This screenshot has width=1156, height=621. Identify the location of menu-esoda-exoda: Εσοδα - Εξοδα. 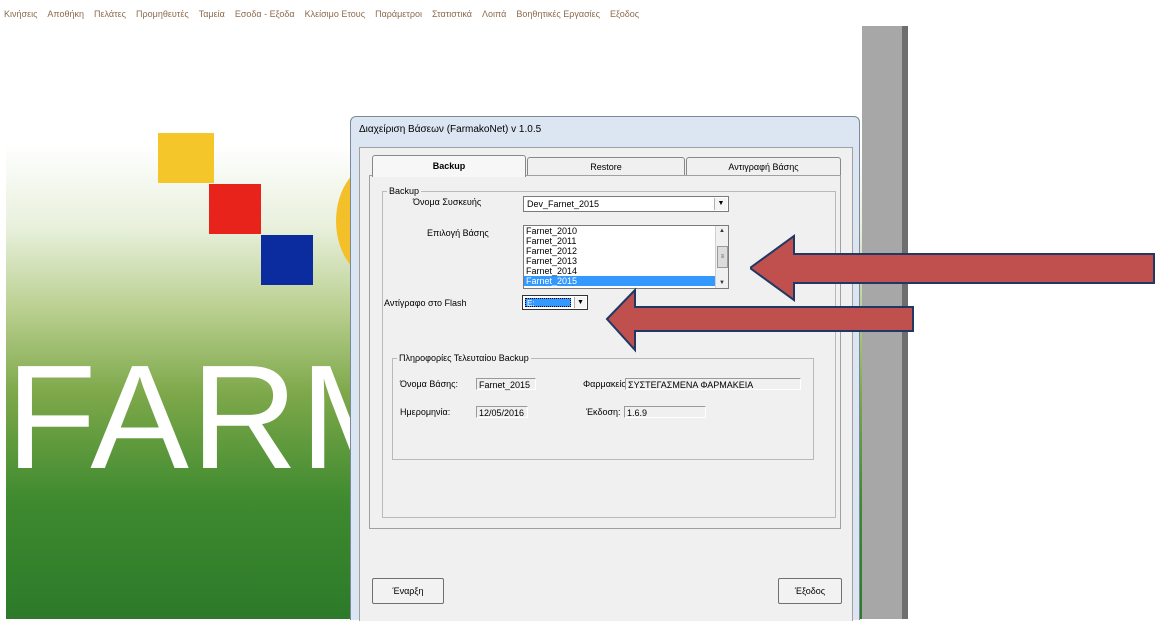
(265, 14).